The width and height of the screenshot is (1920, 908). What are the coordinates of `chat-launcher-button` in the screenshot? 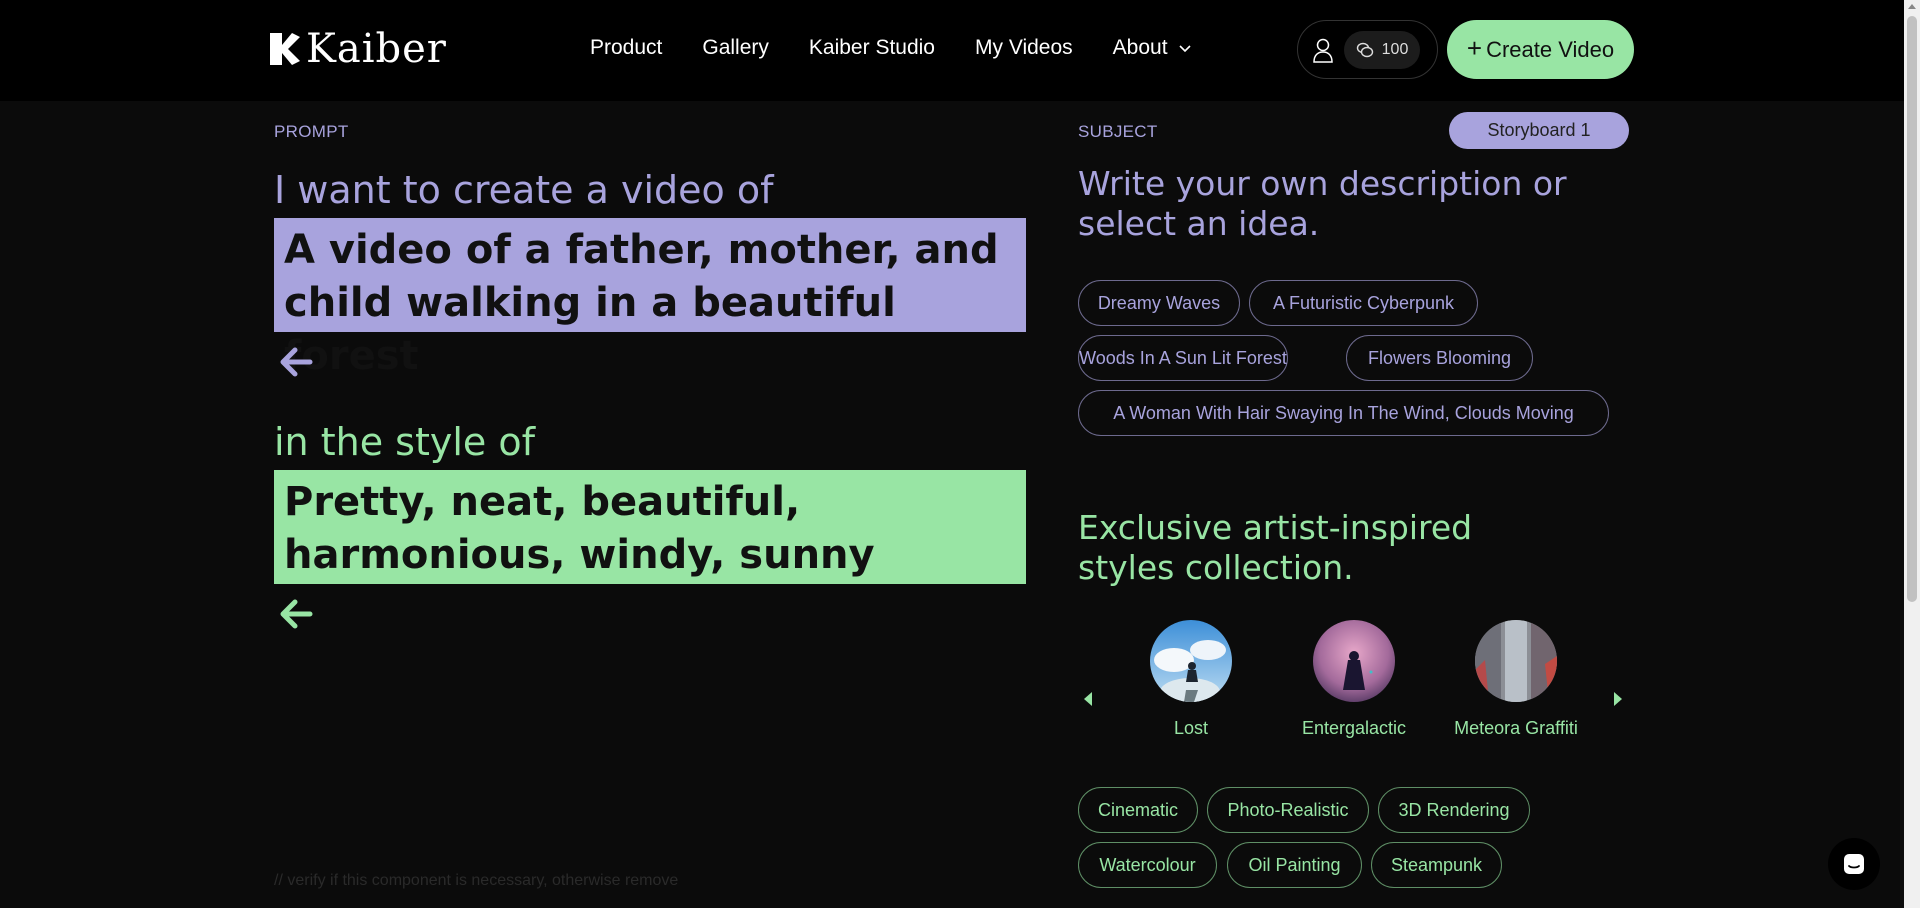 It's located at (1854, 864).